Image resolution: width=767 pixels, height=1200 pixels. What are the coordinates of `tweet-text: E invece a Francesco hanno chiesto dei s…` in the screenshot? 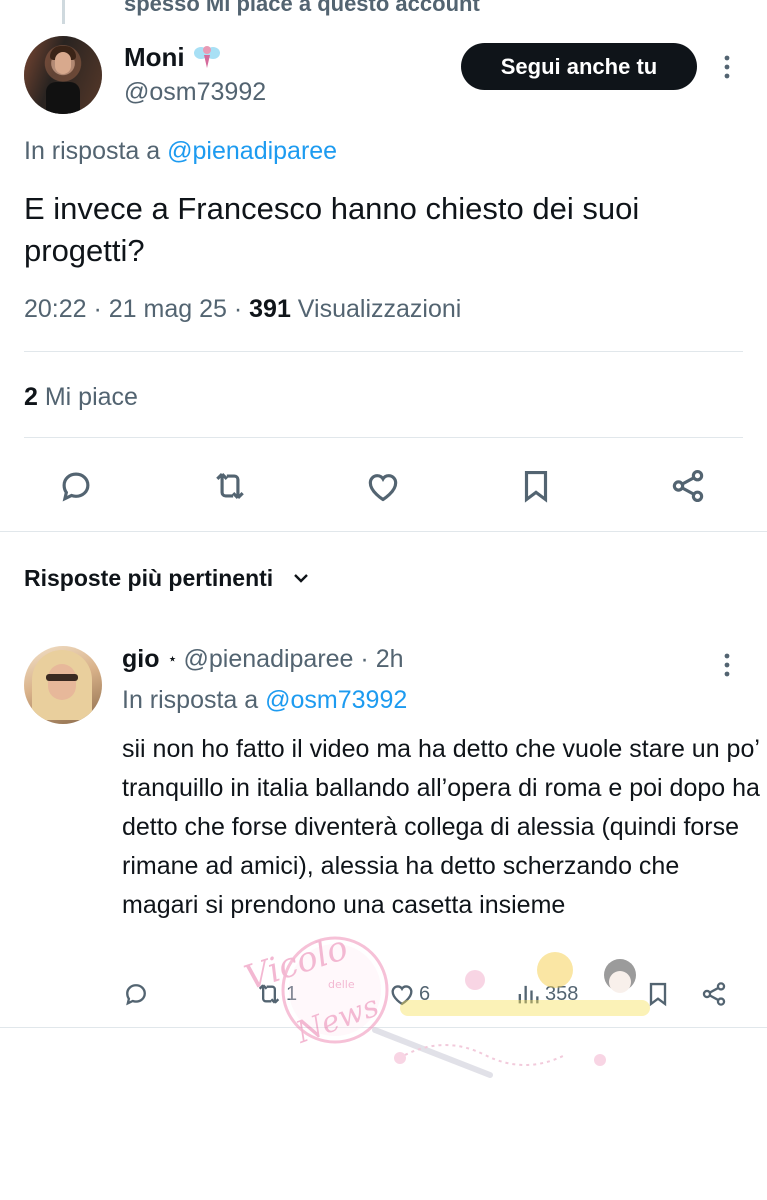 It's located at (332, 229).